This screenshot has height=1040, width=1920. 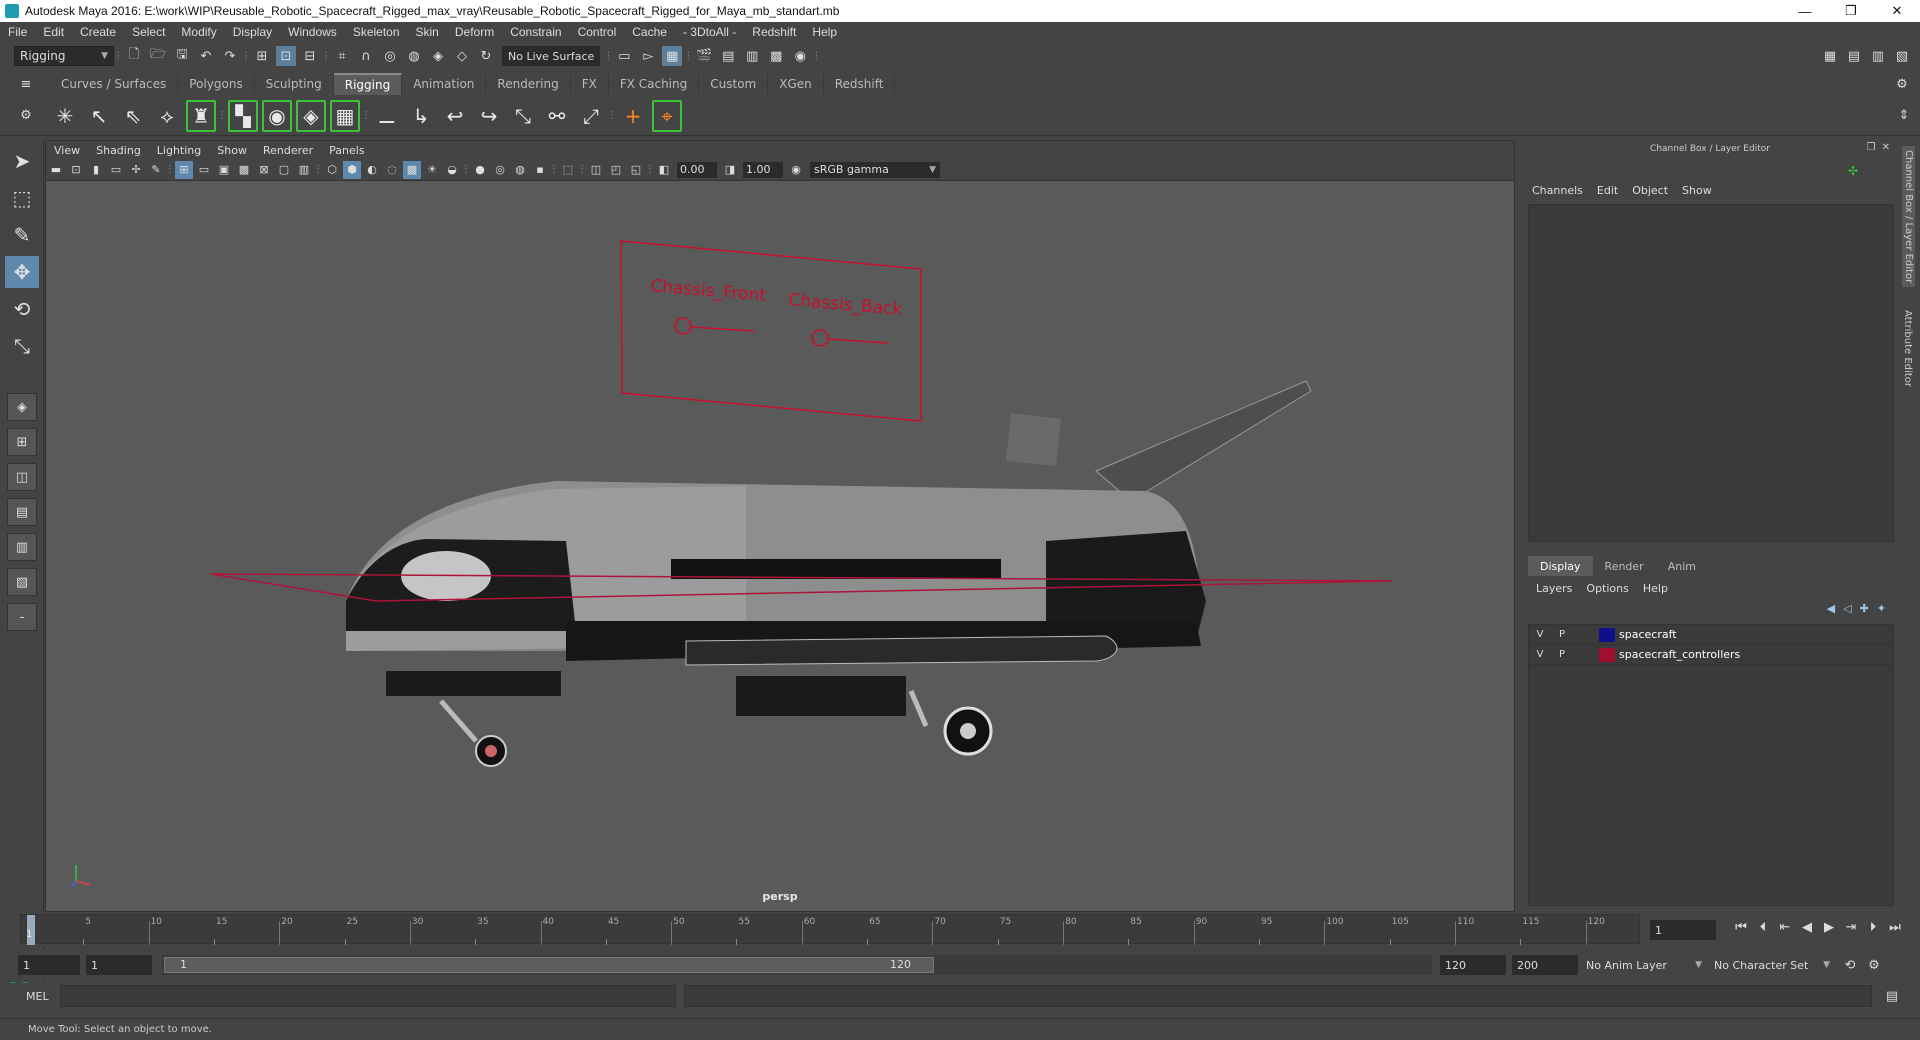 I want to click on multisample-aa-icon: ◍, so click(x=520, y=170).